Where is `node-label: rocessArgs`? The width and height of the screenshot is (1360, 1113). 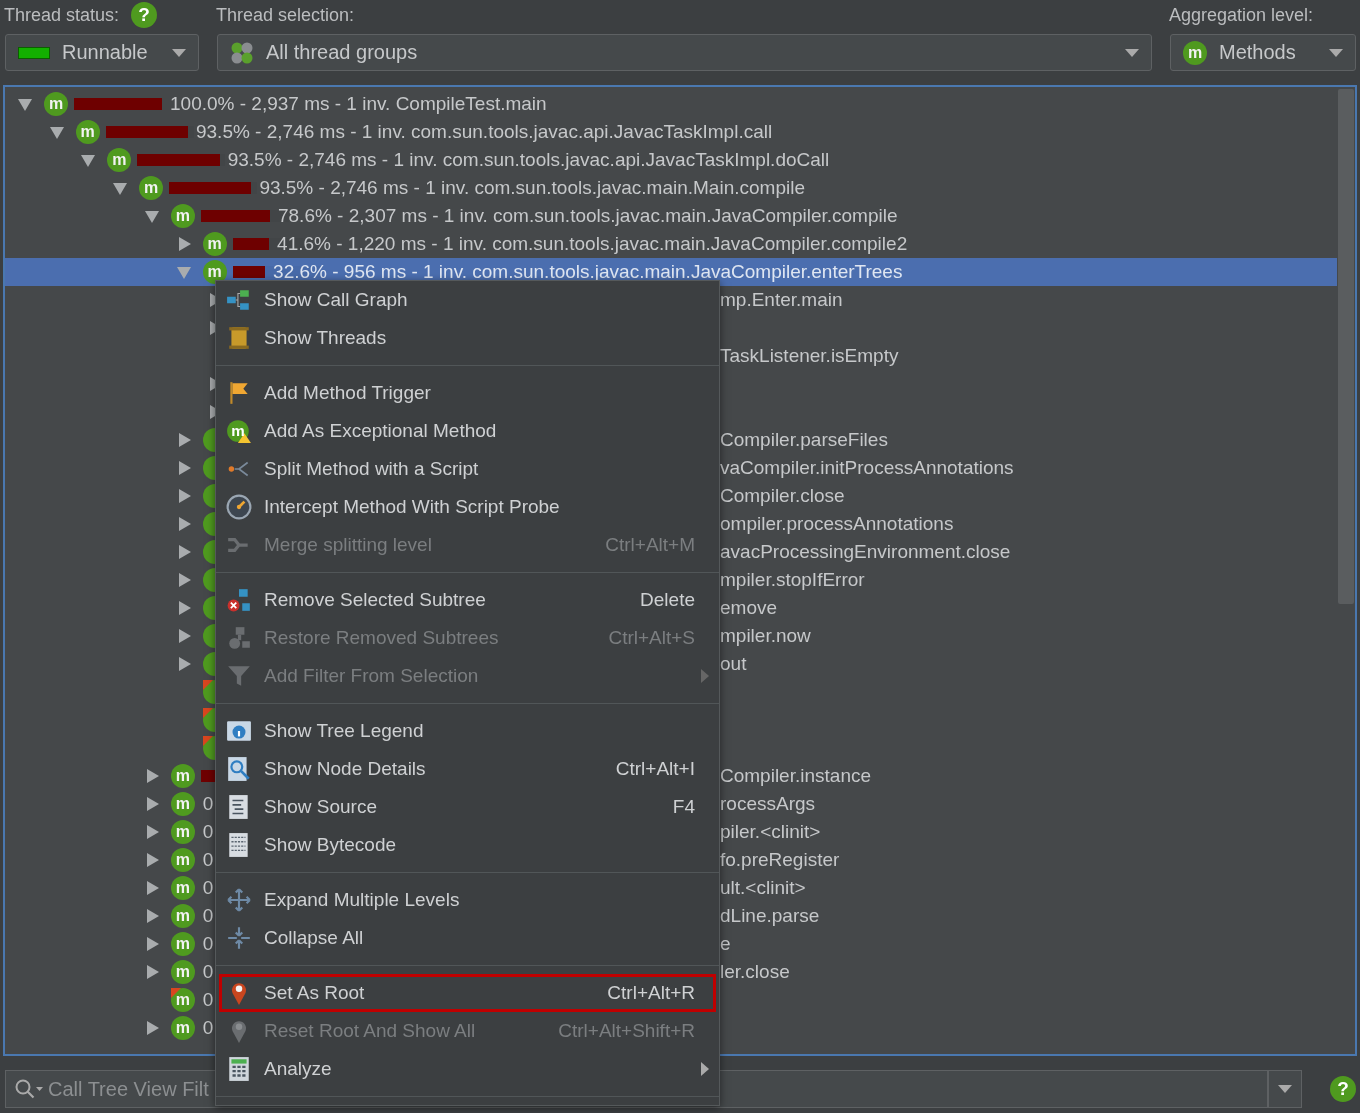
node-label: rocessArgs is located at coordinates (768, 804).